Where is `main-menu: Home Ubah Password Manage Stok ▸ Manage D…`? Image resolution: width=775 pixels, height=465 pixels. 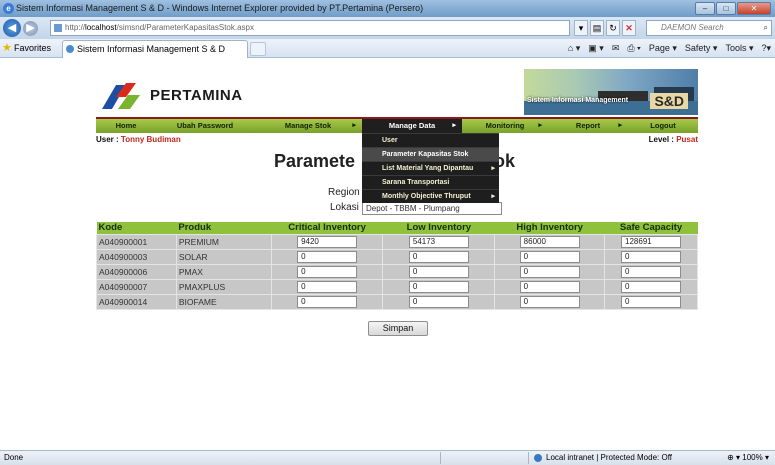
main-menu: Home Ubah Password Manage Stok ▸ Manage D… is located at coordinates (397, 125).